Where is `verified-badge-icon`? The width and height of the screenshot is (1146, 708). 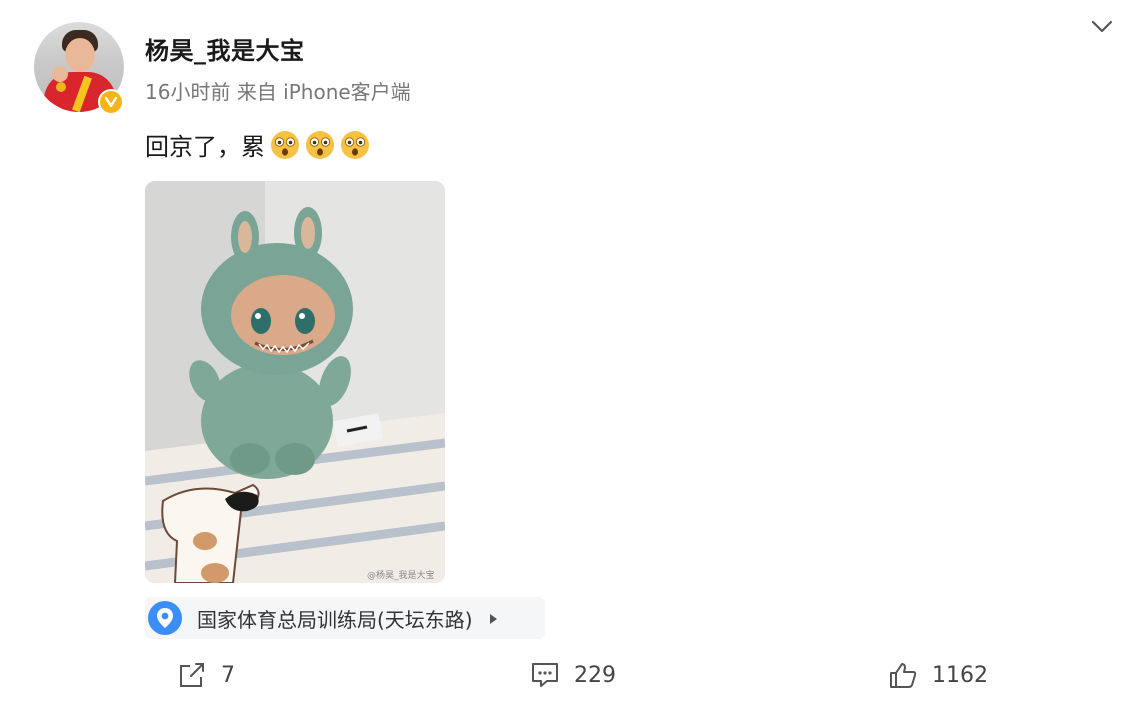 verified-badge-icon is located at coordinates (111, 102).